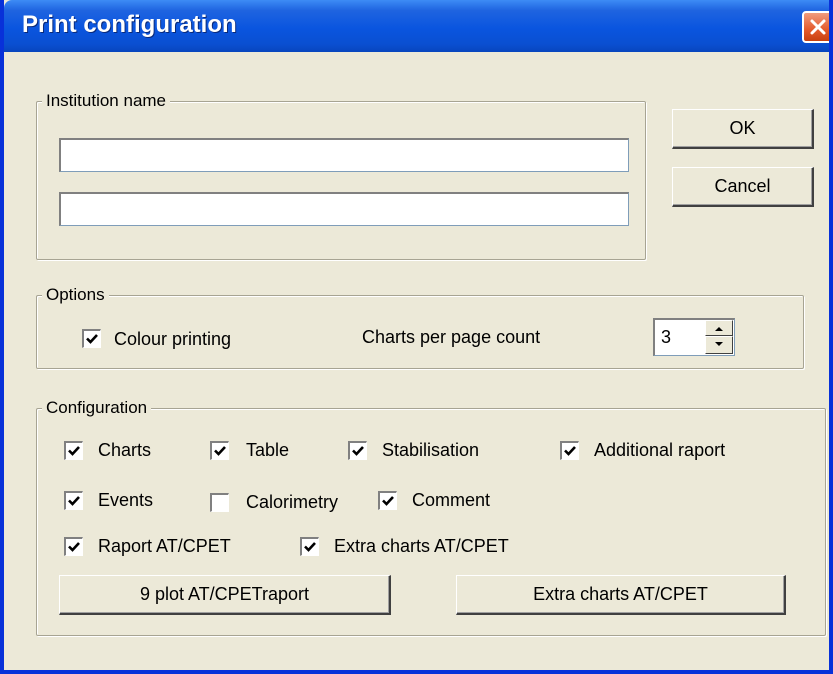  I want to click on raport-at-cpet-checkbox, so click(73, 546).